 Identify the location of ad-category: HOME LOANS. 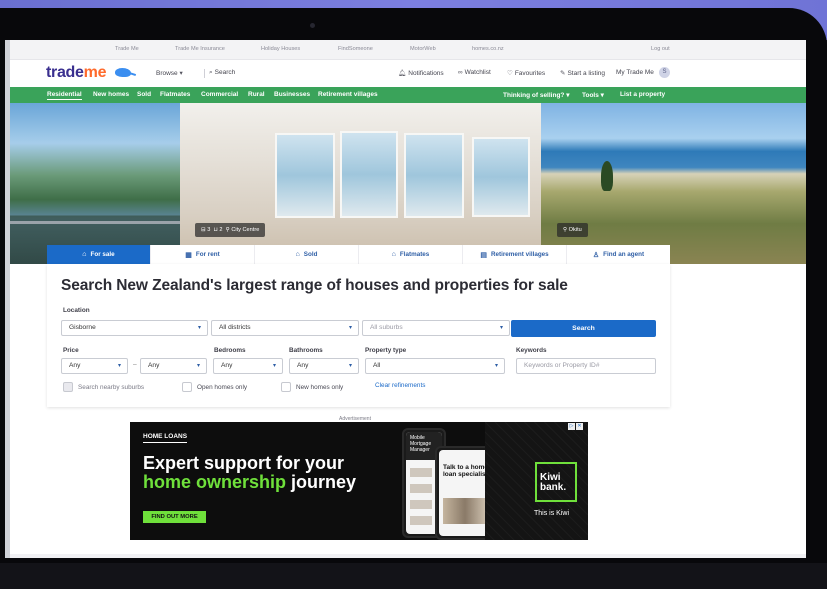
(165, 438).